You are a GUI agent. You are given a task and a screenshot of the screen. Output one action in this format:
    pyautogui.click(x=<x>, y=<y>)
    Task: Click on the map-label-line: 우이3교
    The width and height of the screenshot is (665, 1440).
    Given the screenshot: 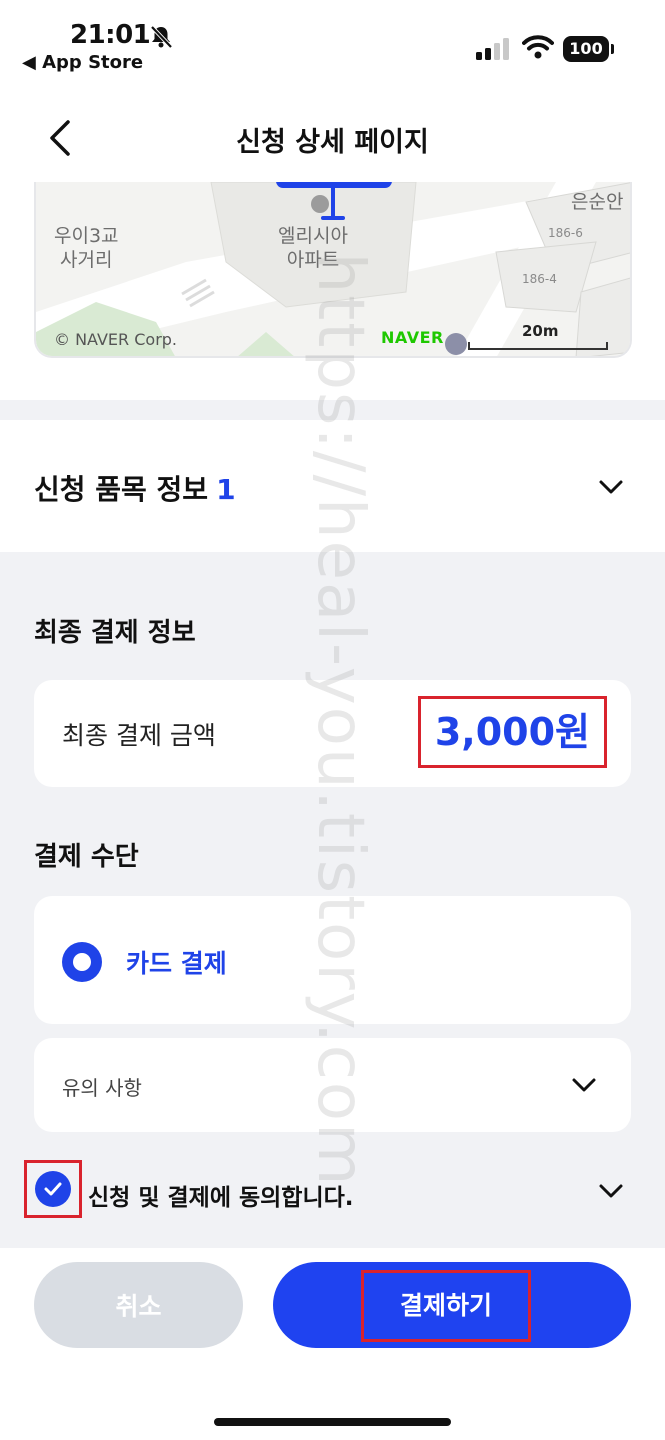 What is the action you would take?
    pyautogui.click(x=86, y=236)
    